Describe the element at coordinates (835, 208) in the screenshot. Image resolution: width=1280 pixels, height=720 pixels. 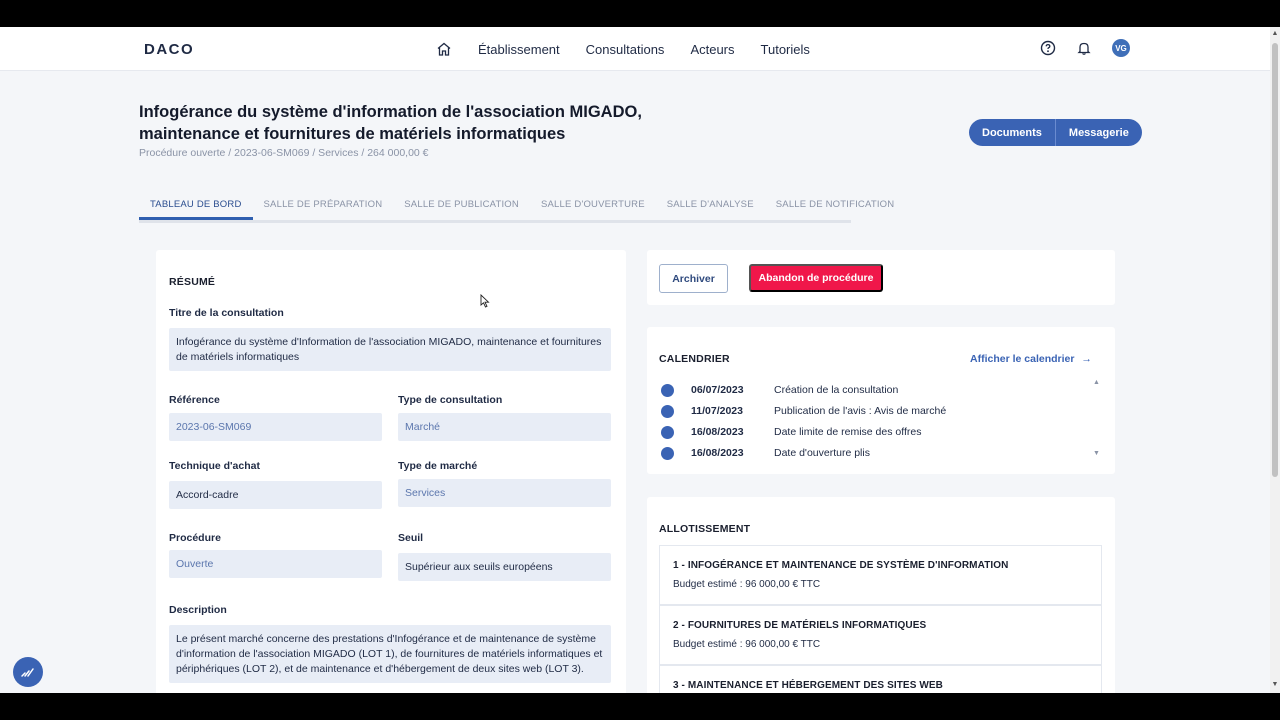
I see `tab-salle-notification: SALLE DE NOTIFICATION` at that location.